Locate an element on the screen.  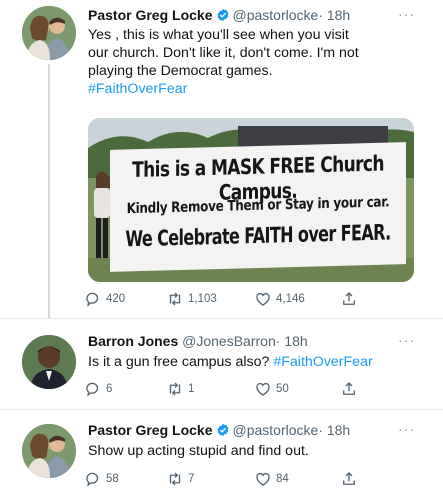
reply-button: 420 is located at coordinates (104, 299).